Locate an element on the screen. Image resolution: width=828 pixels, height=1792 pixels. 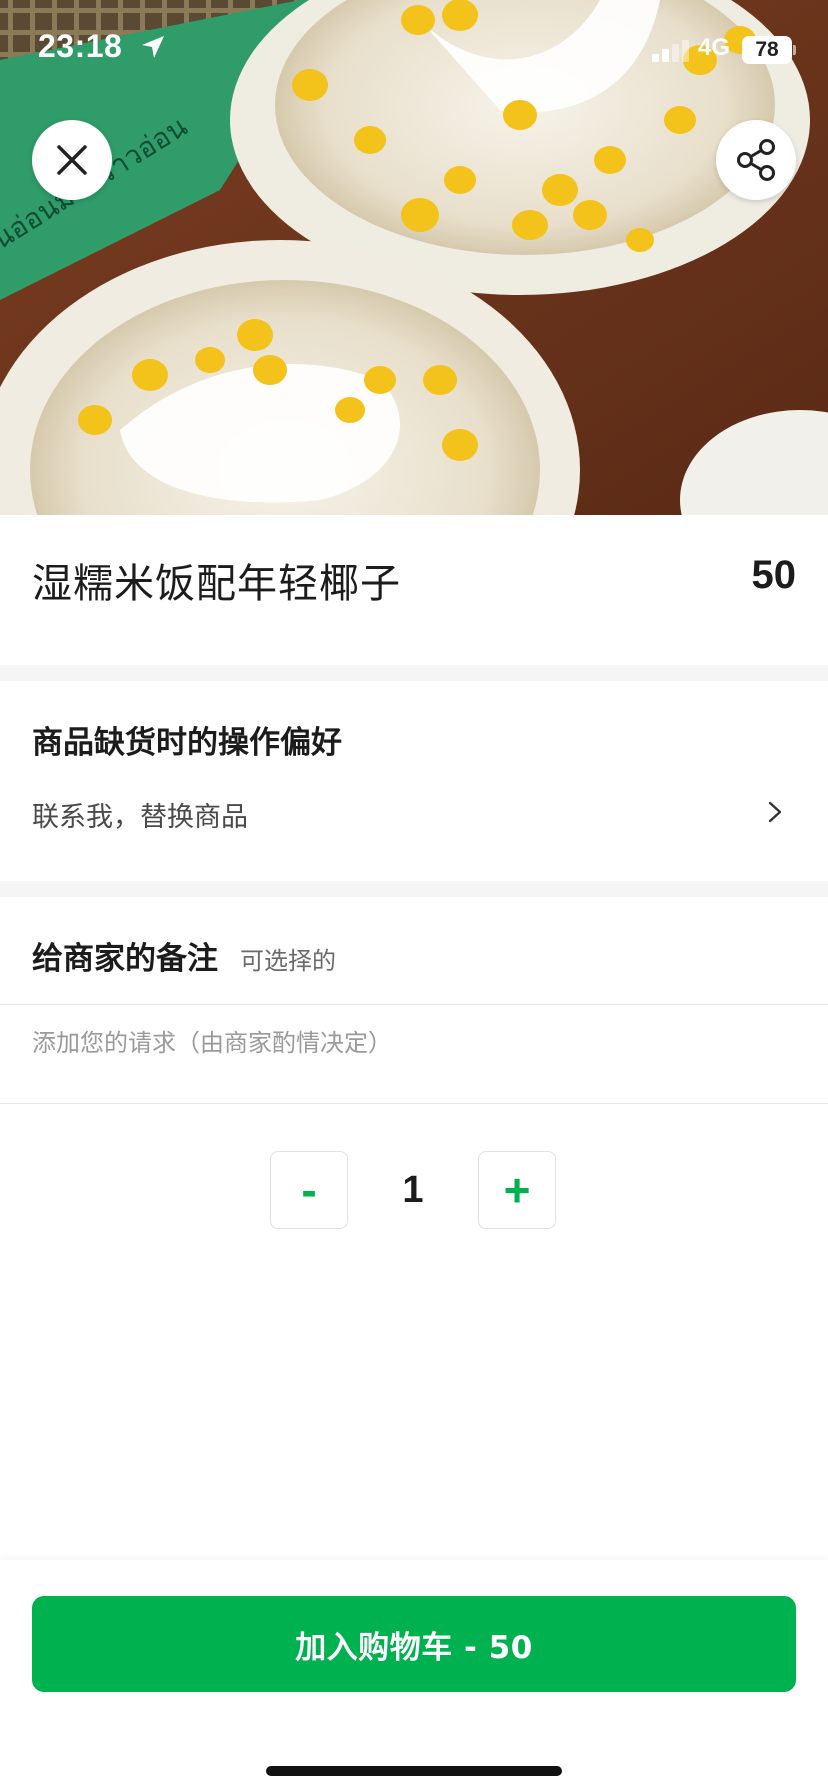
decrease-quantity-button: - is located at coordinates (309, 1190).